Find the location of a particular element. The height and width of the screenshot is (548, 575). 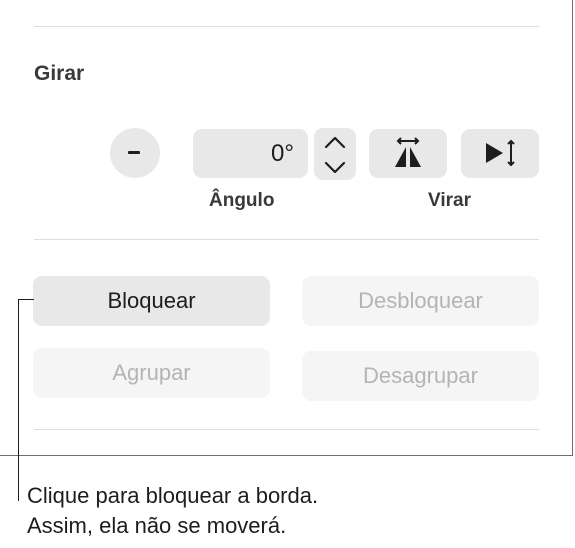

bottom-divider is located at coordinates (286, 429).